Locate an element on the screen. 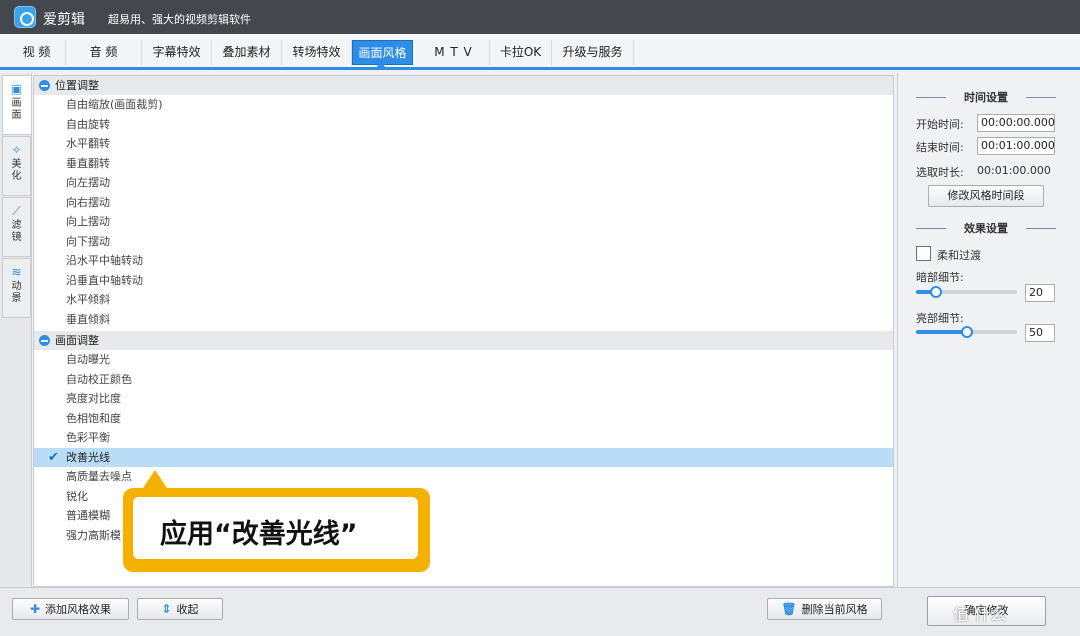 This screenshot has height=636, width=1080. tab-karaoke: 卡拉OK is located at coordinates (521, 52).